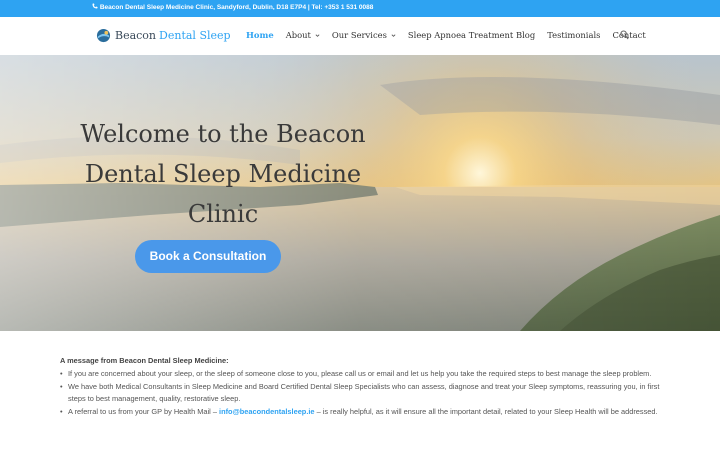 The height and width of the screenshot is (450, 720). Describe the element at coordinates (195, 35) in the screenshot. I see `logo-text-dental-sleep: Dental Sleep` at that location.